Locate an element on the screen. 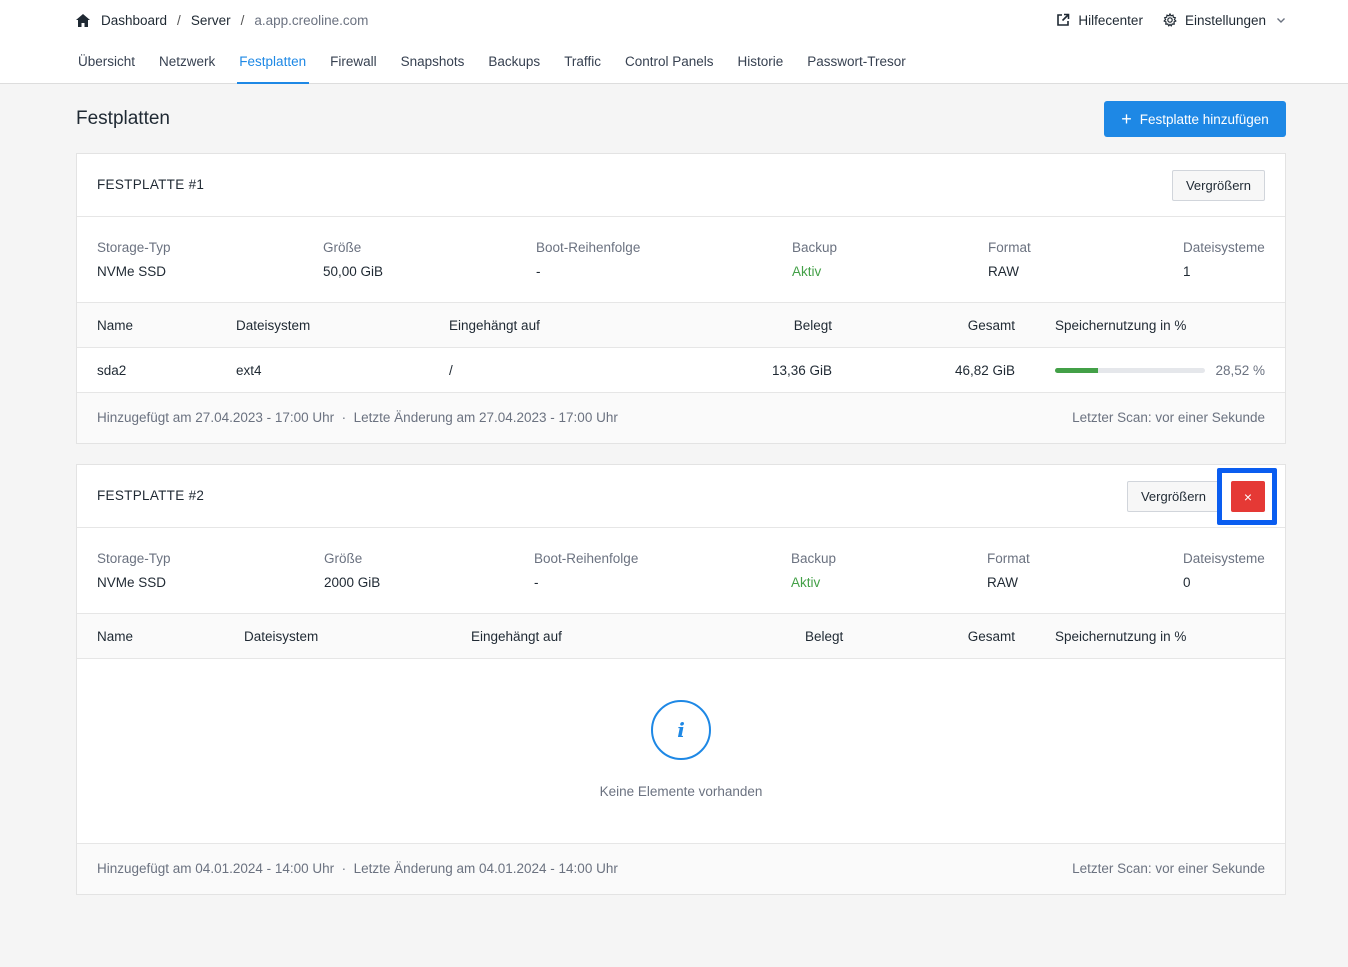 This screenshot has width=1348, height=967. disk-card-header: FESTPLATTE #1 Vergrößern is located at coordinates (681, 185).